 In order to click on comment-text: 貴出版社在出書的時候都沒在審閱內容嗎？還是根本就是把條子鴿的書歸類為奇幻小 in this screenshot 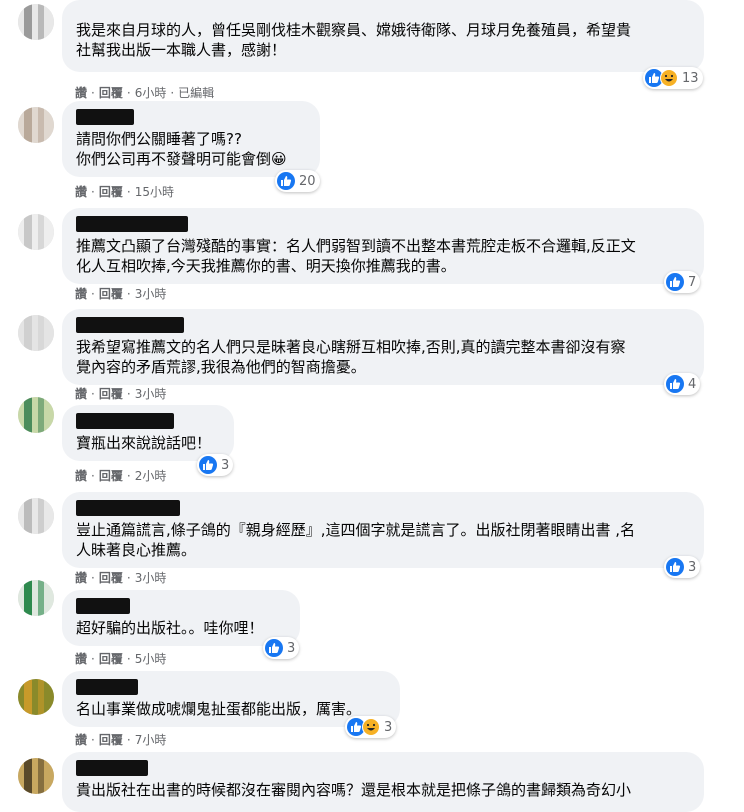, I will do `click(354, 790)`.